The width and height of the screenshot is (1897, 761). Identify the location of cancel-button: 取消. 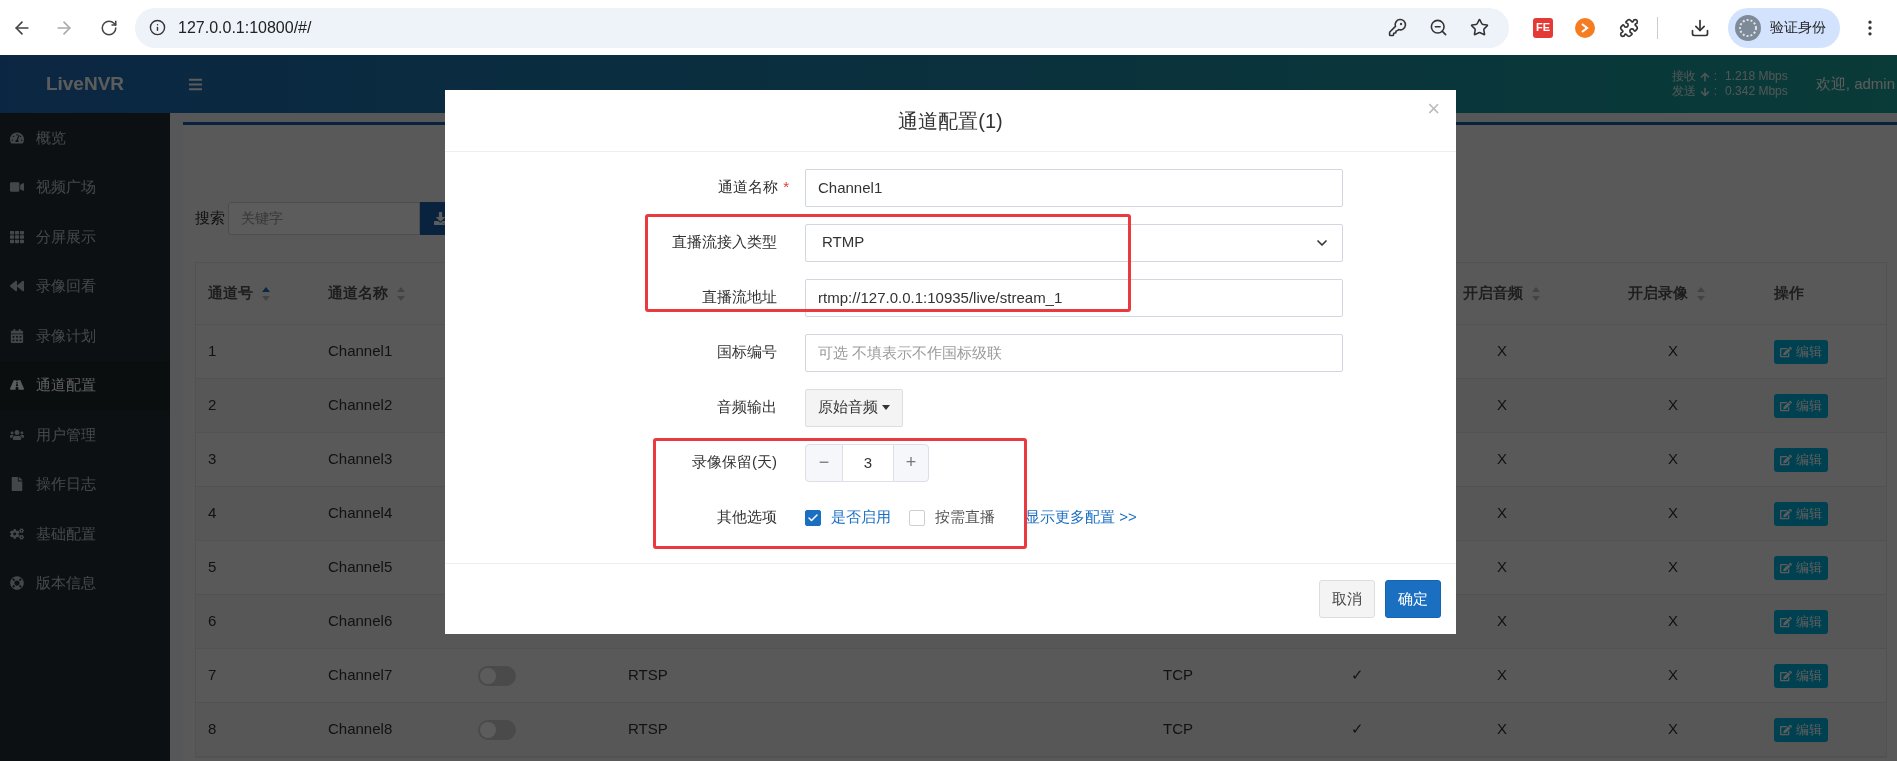
(1347, 599).